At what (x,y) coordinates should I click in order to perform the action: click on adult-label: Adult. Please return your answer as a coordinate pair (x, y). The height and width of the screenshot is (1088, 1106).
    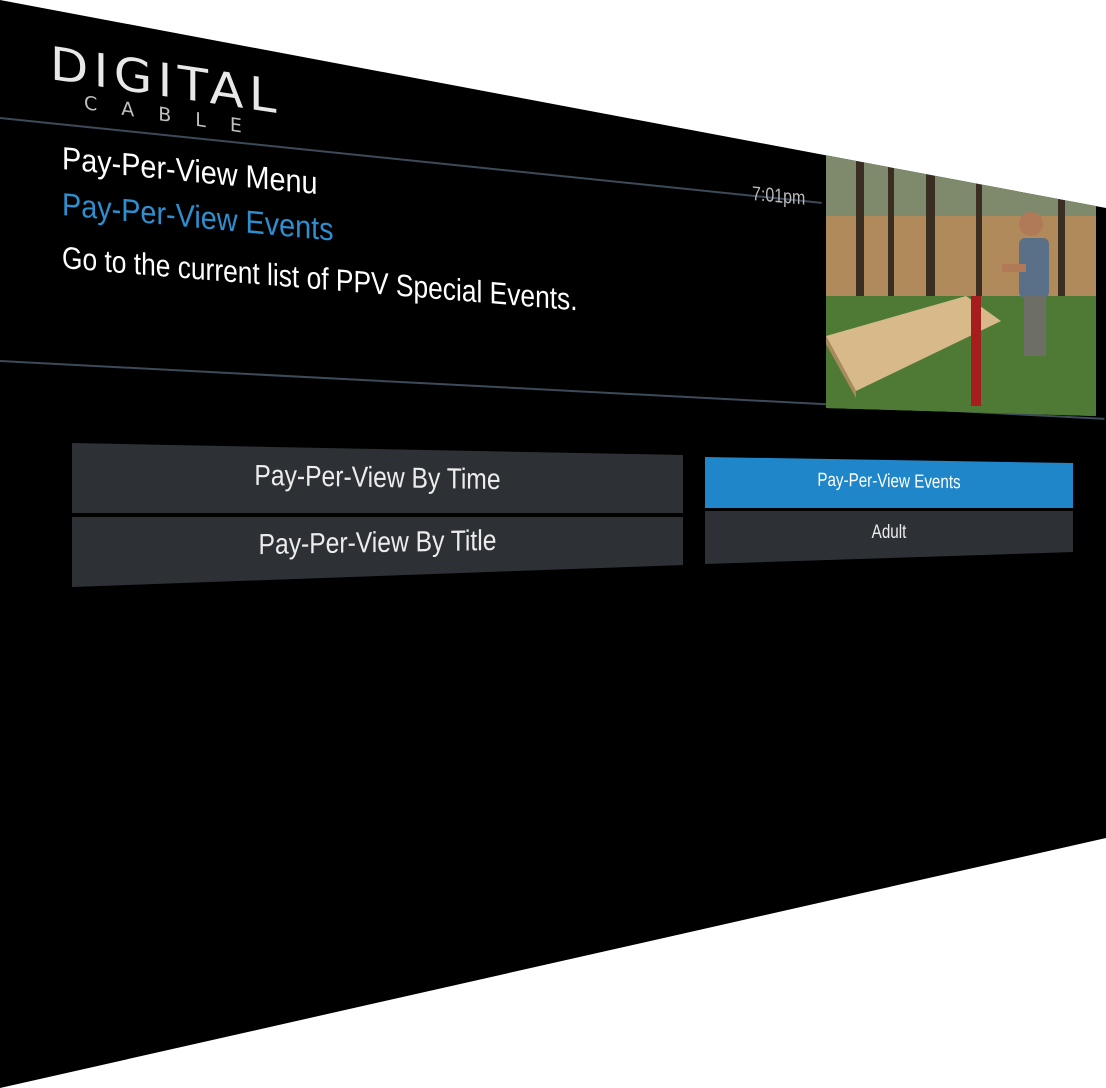
    Looking at the image, I should click on (889, 532).